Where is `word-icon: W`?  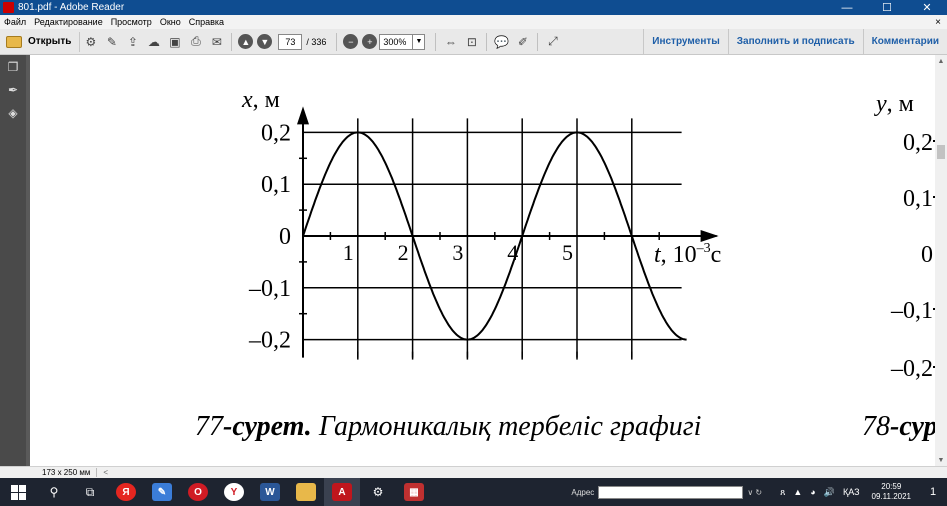
word-icon: W is located at coordinates (270, 492).